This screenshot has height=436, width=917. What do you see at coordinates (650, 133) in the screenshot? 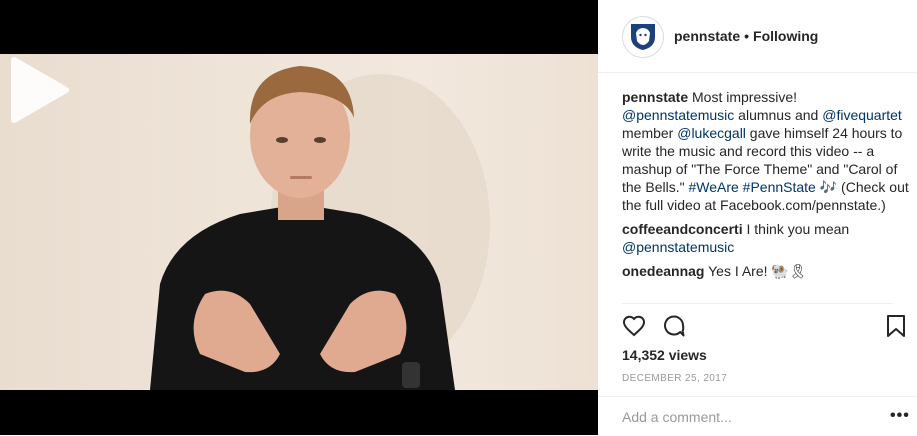
I see `comment-text: member` at bounding box center [650, 133].